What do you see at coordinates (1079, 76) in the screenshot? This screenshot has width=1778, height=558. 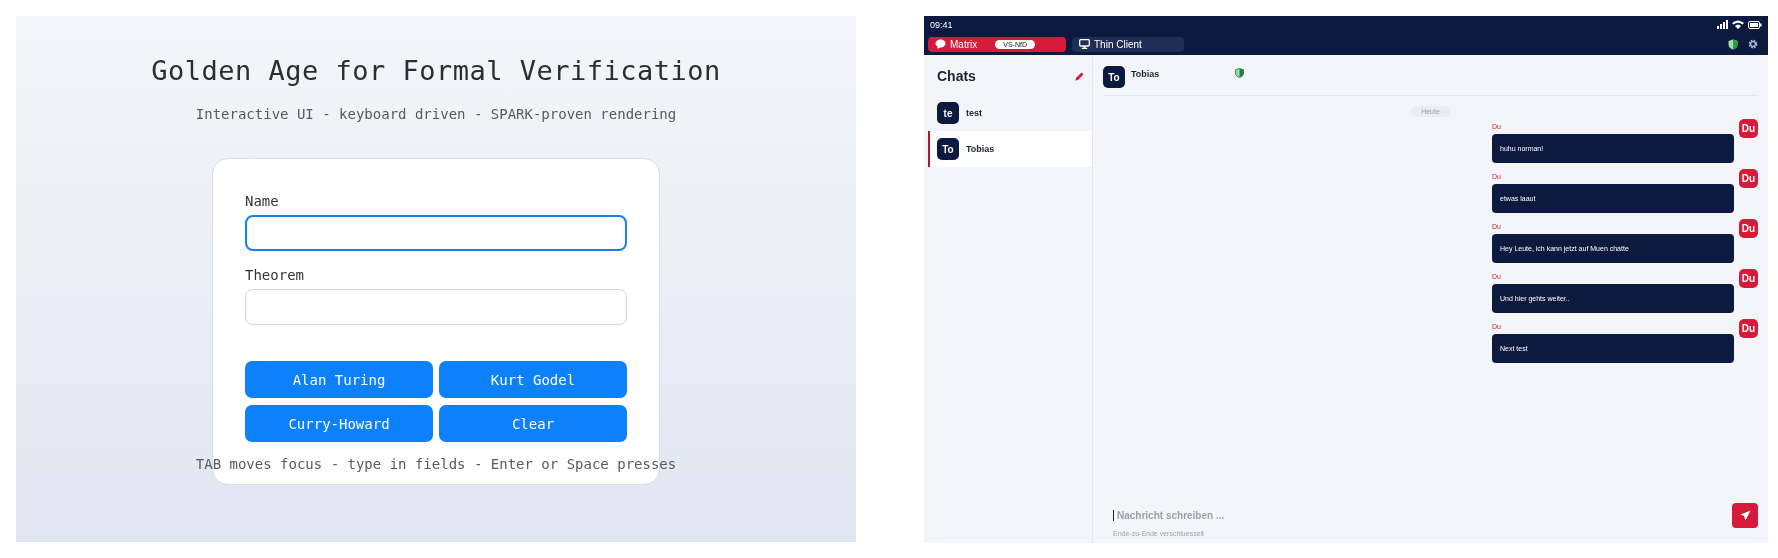 I see `pencil-icon` at bounding box center [1079, 76].